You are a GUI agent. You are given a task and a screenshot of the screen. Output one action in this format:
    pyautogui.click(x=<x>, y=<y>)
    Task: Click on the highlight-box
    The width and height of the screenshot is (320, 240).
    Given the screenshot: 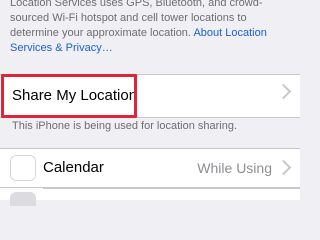 What is the action you would take?
    pyautogui.click(x=69, y=96)
    